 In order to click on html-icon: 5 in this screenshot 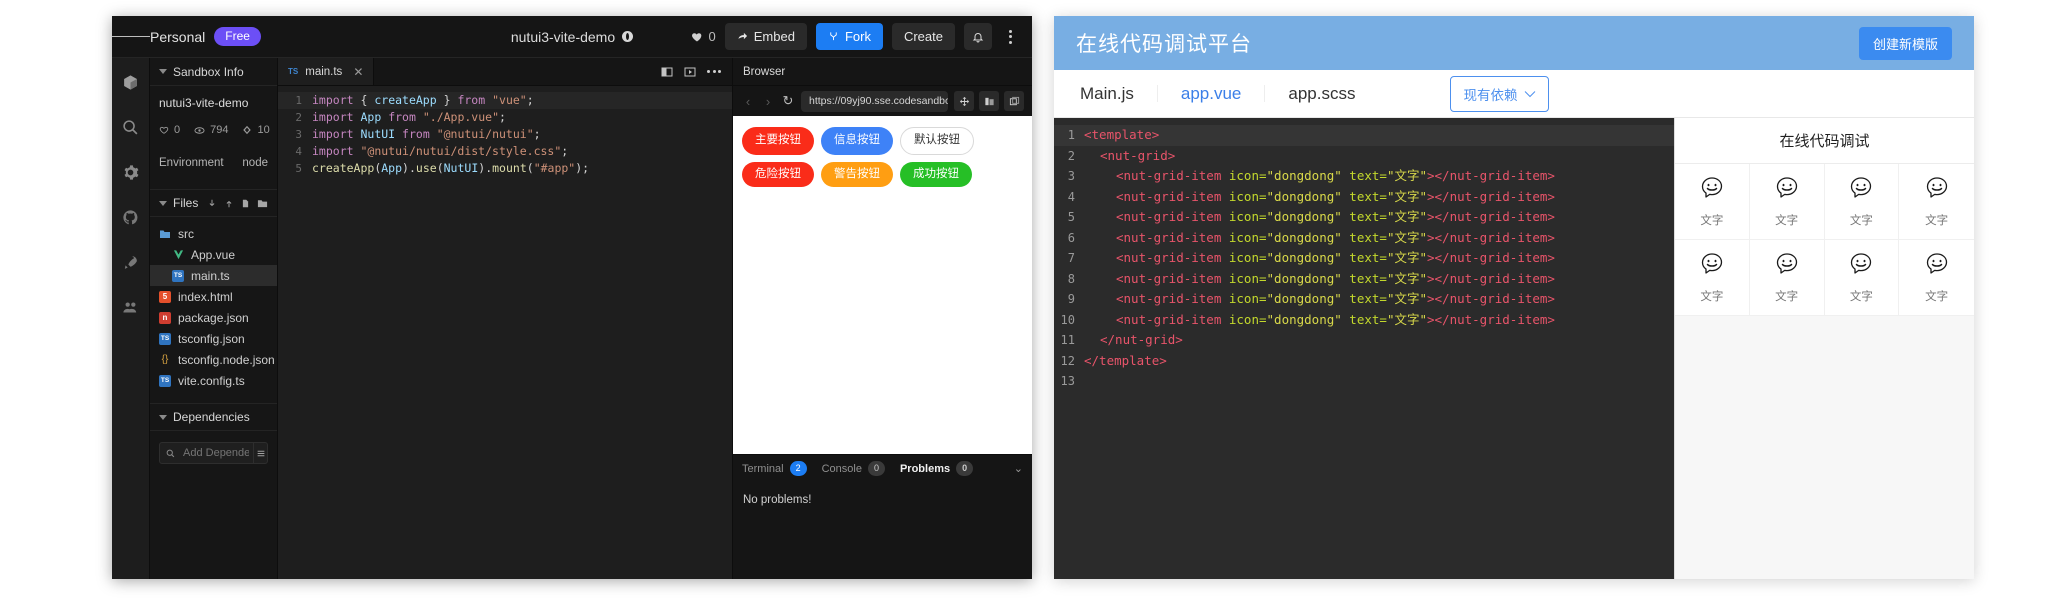, I will do `click(165, 296)`.